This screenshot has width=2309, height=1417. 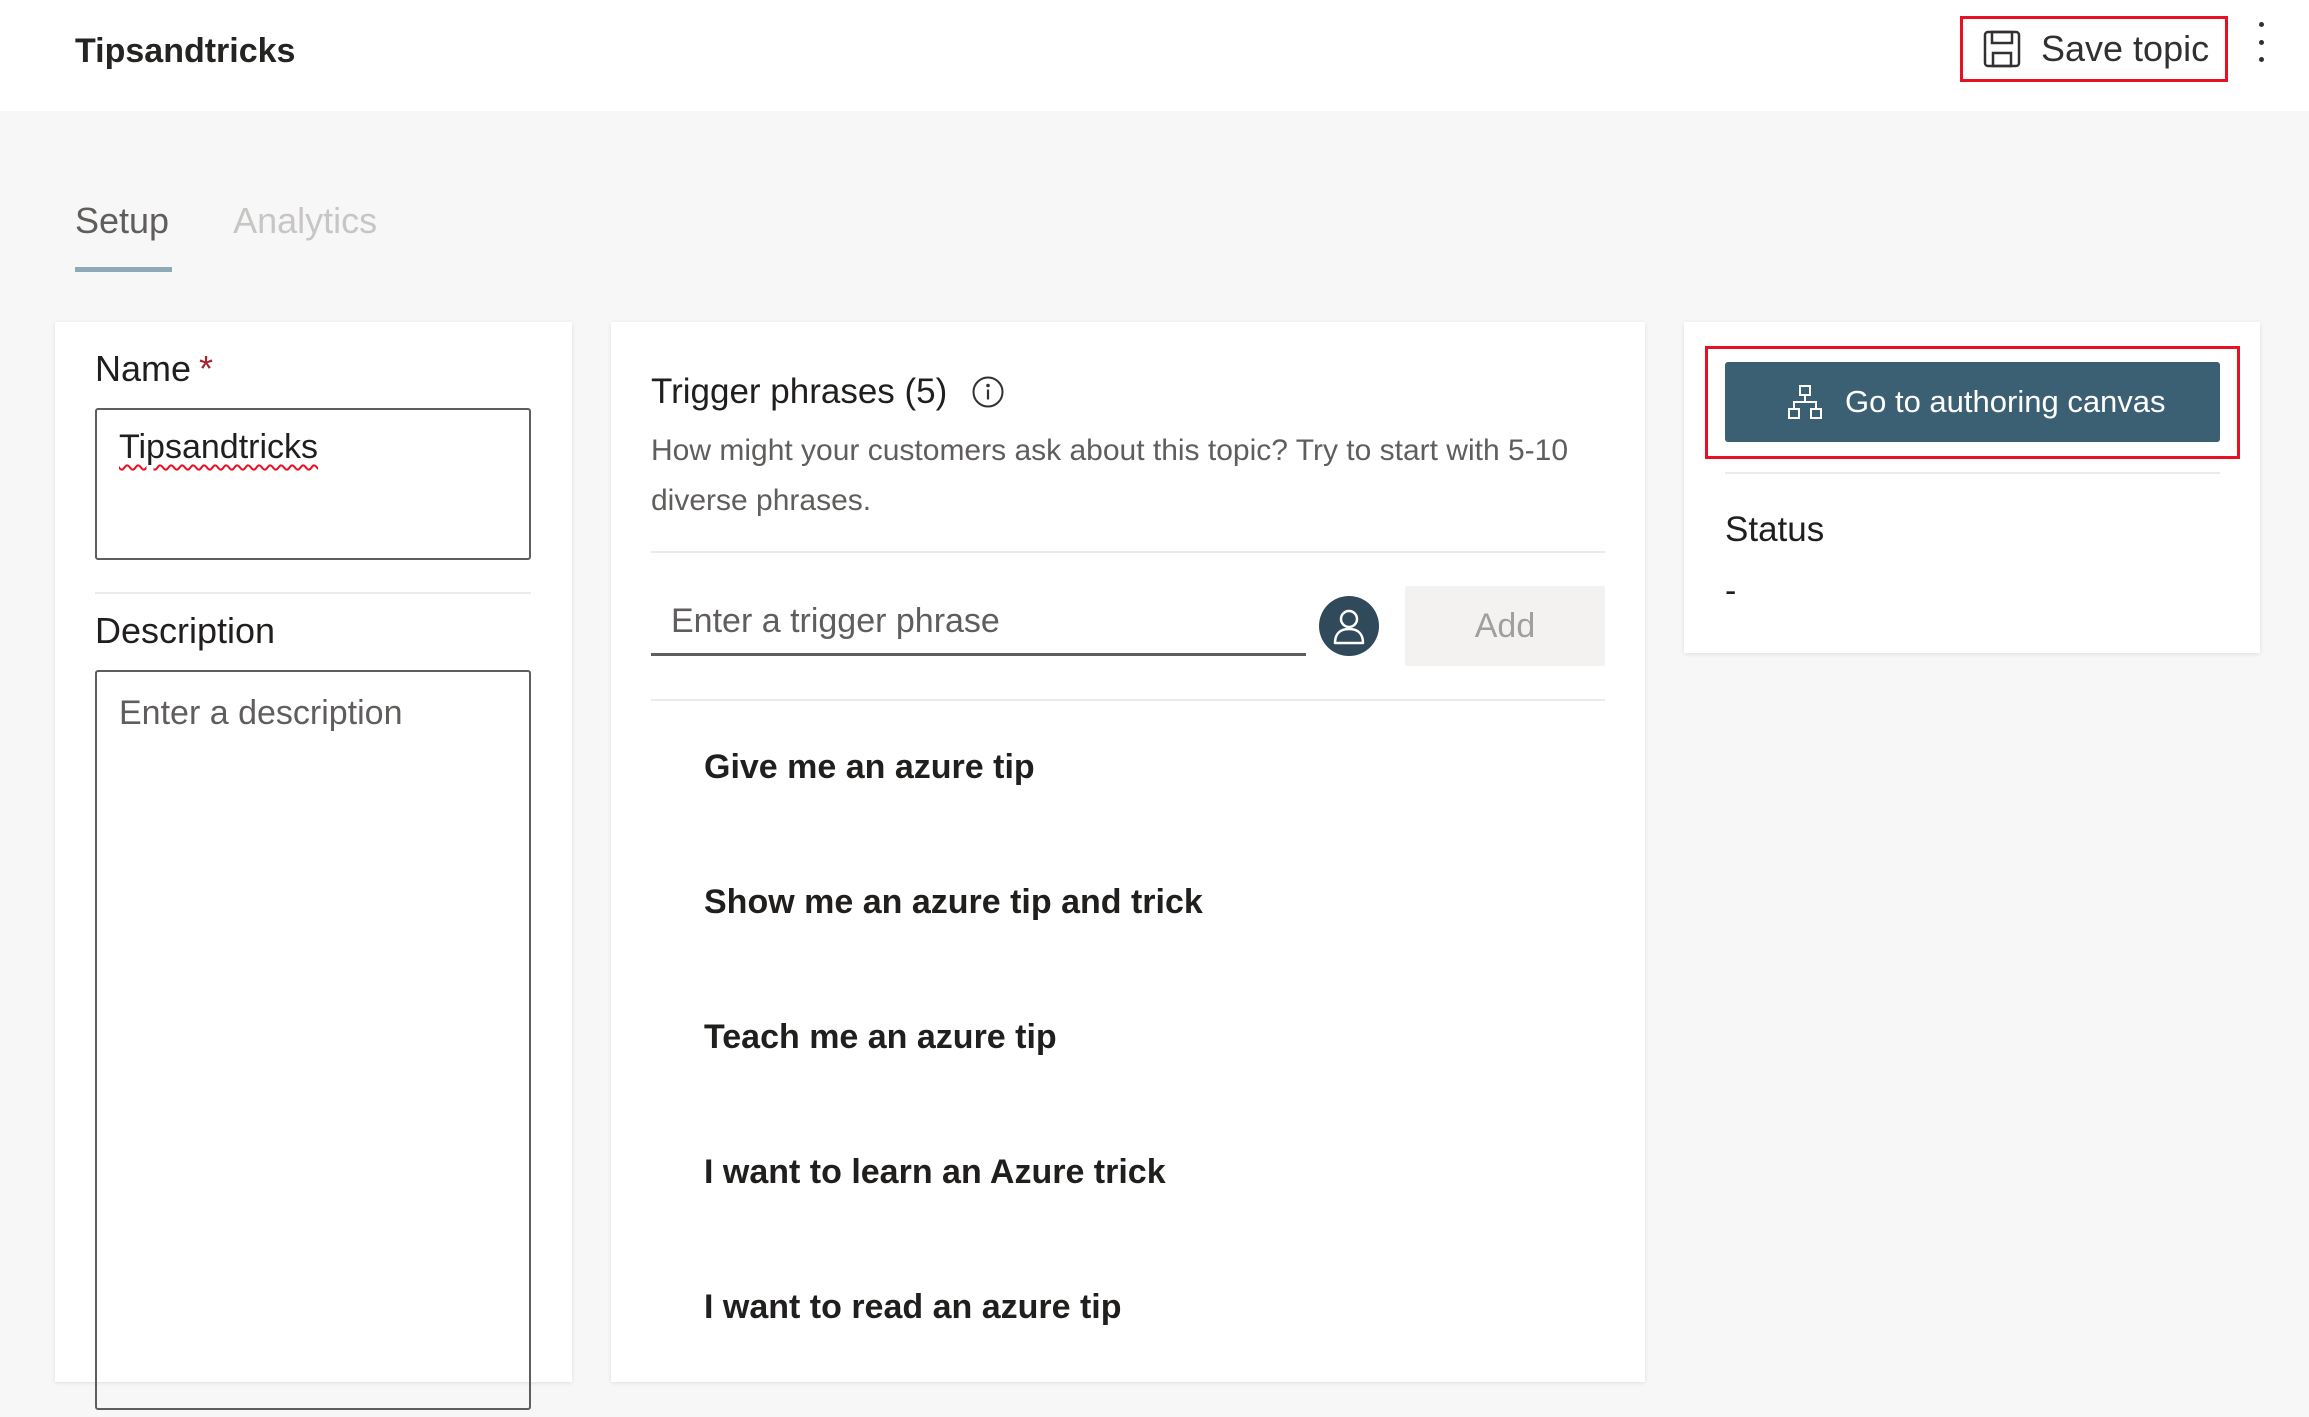 What do you see at coordinates (2002, 49) in the screenshot?
I see `save-icon` at bounding box center [2002, 49].